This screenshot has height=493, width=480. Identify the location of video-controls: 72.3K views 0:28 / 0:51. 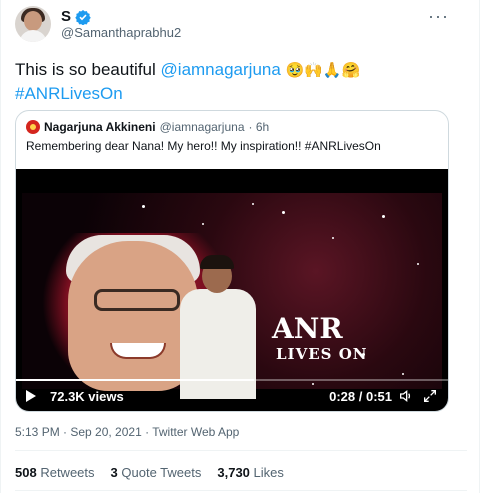
(232, 396).